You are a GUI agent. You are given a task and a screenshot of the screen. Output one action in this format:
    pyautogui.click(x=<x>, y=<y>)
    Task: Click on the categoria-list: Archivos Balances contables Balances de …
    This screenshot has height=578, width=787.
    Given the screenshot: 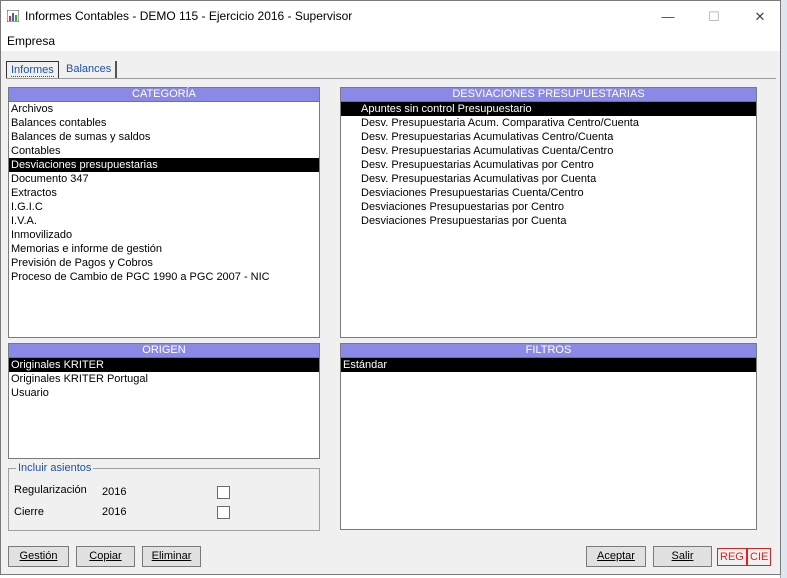 What is the action you would take?
    pyautogui.click(x=164, y=193)
    